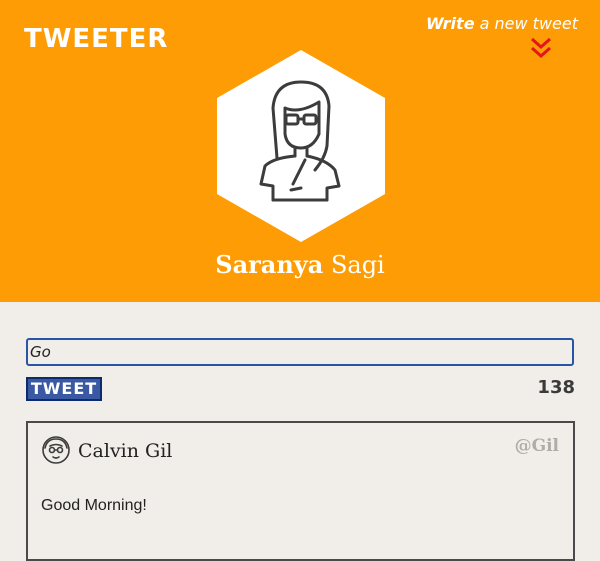 The height and width of the screenshot is (561, 600). What do you see at coordinates (125, 451) in the screenshot?
I see `tweet-author-name: Calvin Gil` at bounding box center [125, 451].